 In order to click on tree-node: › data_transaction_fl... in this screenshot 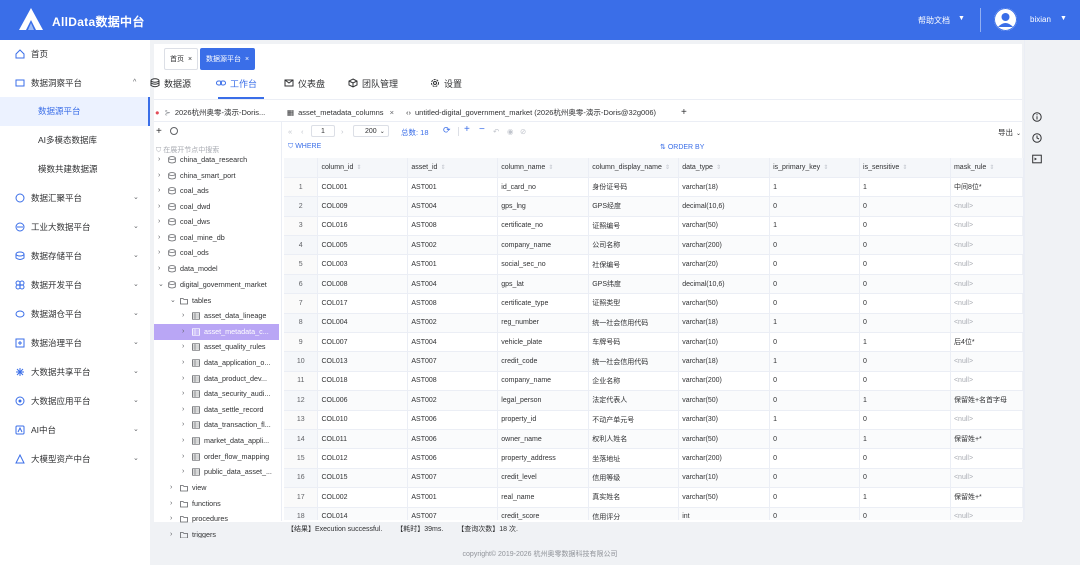, I will do `click(216, 425)`.